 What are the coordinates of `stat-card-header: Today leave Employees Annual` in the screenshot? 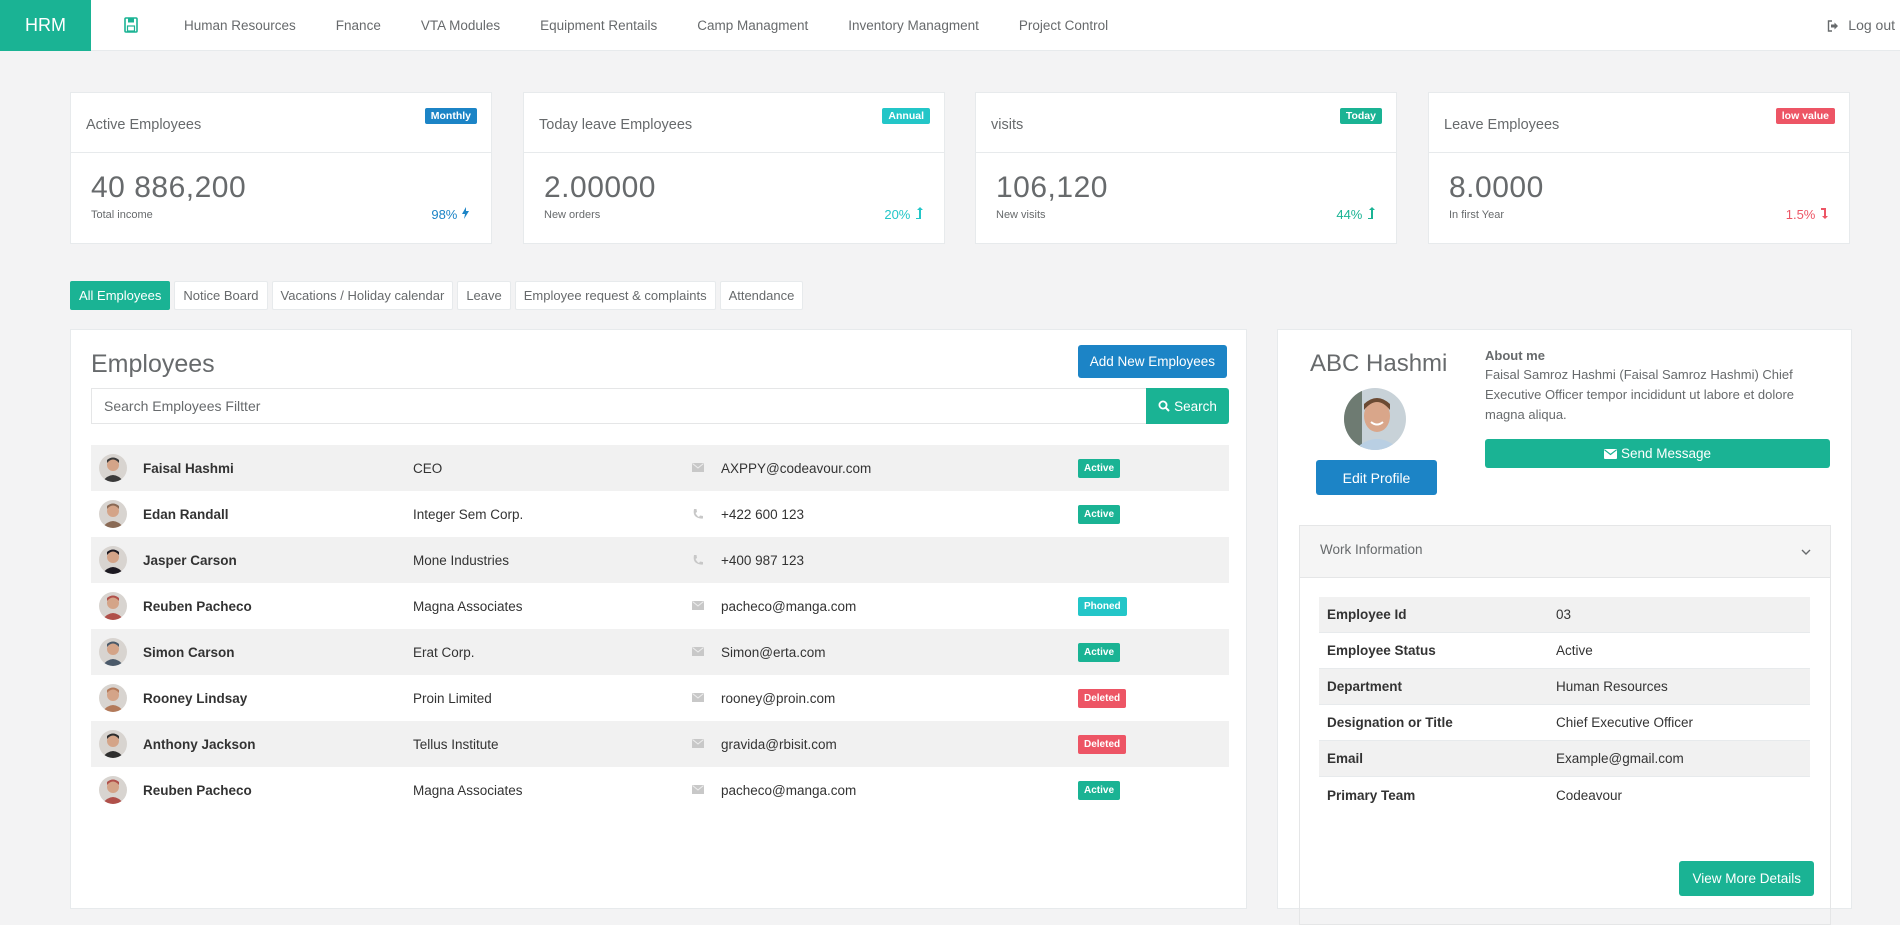 It's located at (734, 123).